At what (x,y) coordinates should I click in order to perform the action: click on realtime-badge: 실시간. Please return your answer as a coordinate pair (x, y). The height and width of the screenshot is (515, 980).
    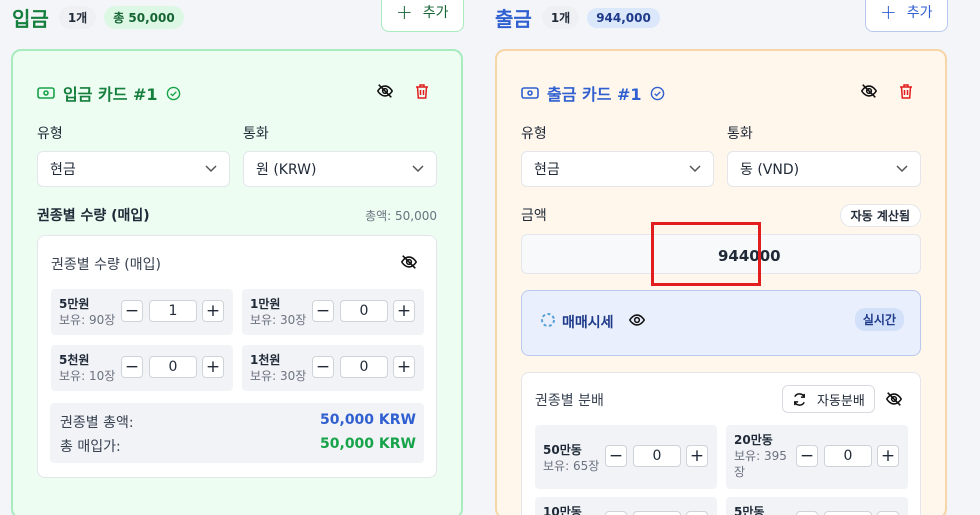
    Looking at the image, I should click on (879, 319).